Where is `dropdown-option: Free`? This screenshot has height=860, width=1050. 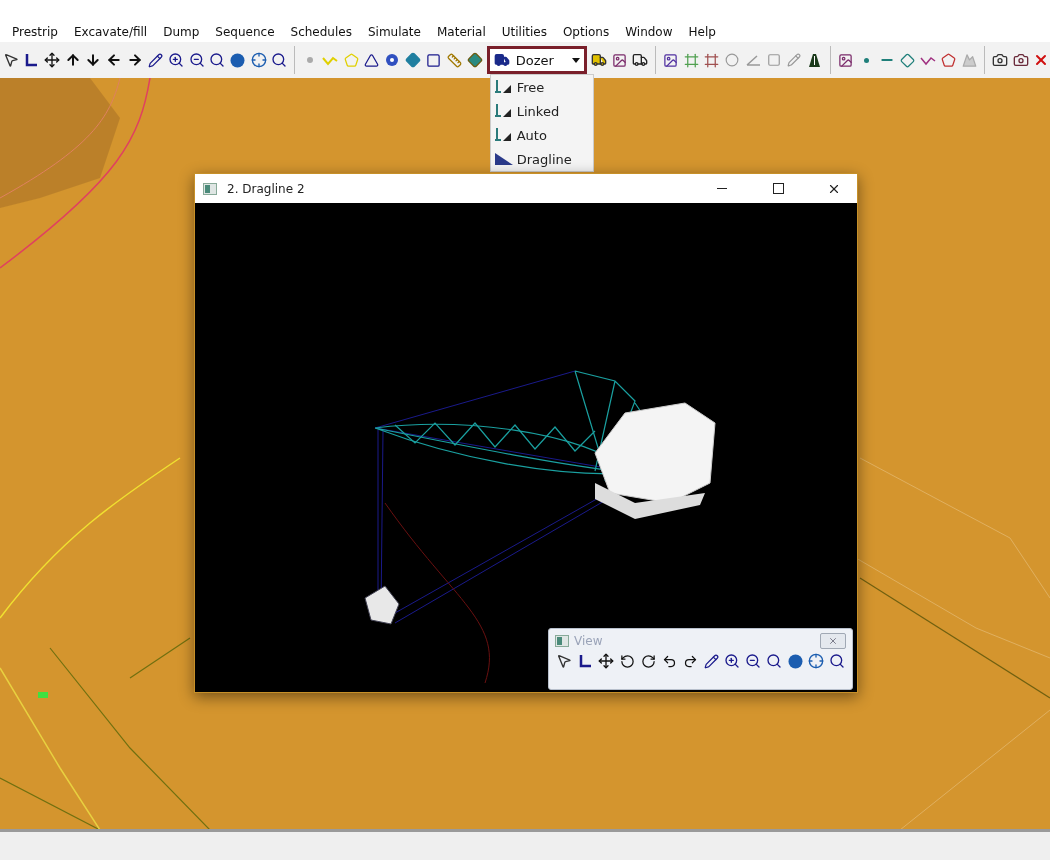 dropdown-option: Free is located at coordinates (541, 87).